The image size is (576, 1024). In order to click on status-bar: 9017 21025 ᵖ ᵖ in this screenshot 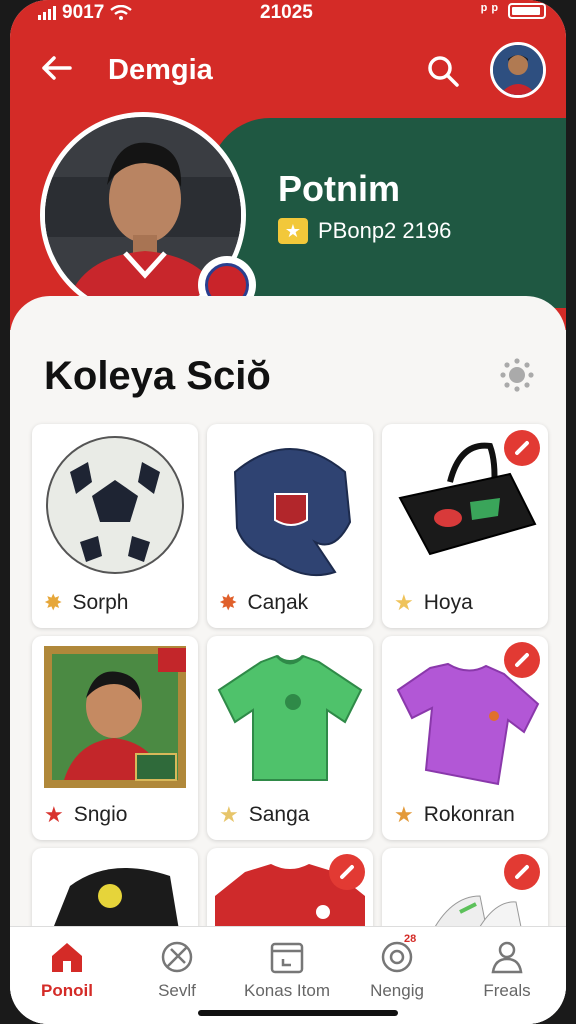, I will do `click(288, 14)`.